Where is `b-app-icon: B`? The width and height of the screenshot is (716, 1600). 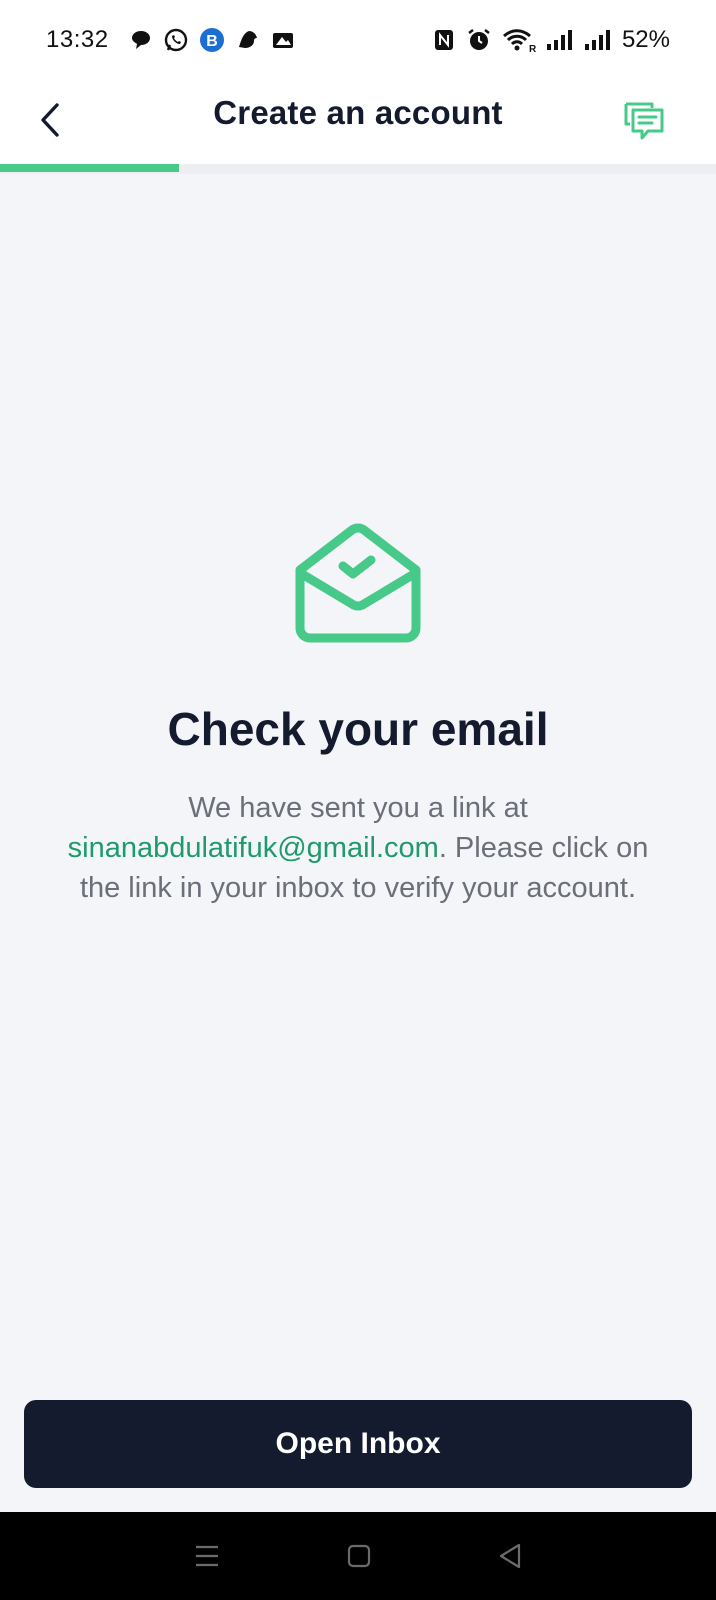 b-app-icon: B is located at coordinates (212, 40).